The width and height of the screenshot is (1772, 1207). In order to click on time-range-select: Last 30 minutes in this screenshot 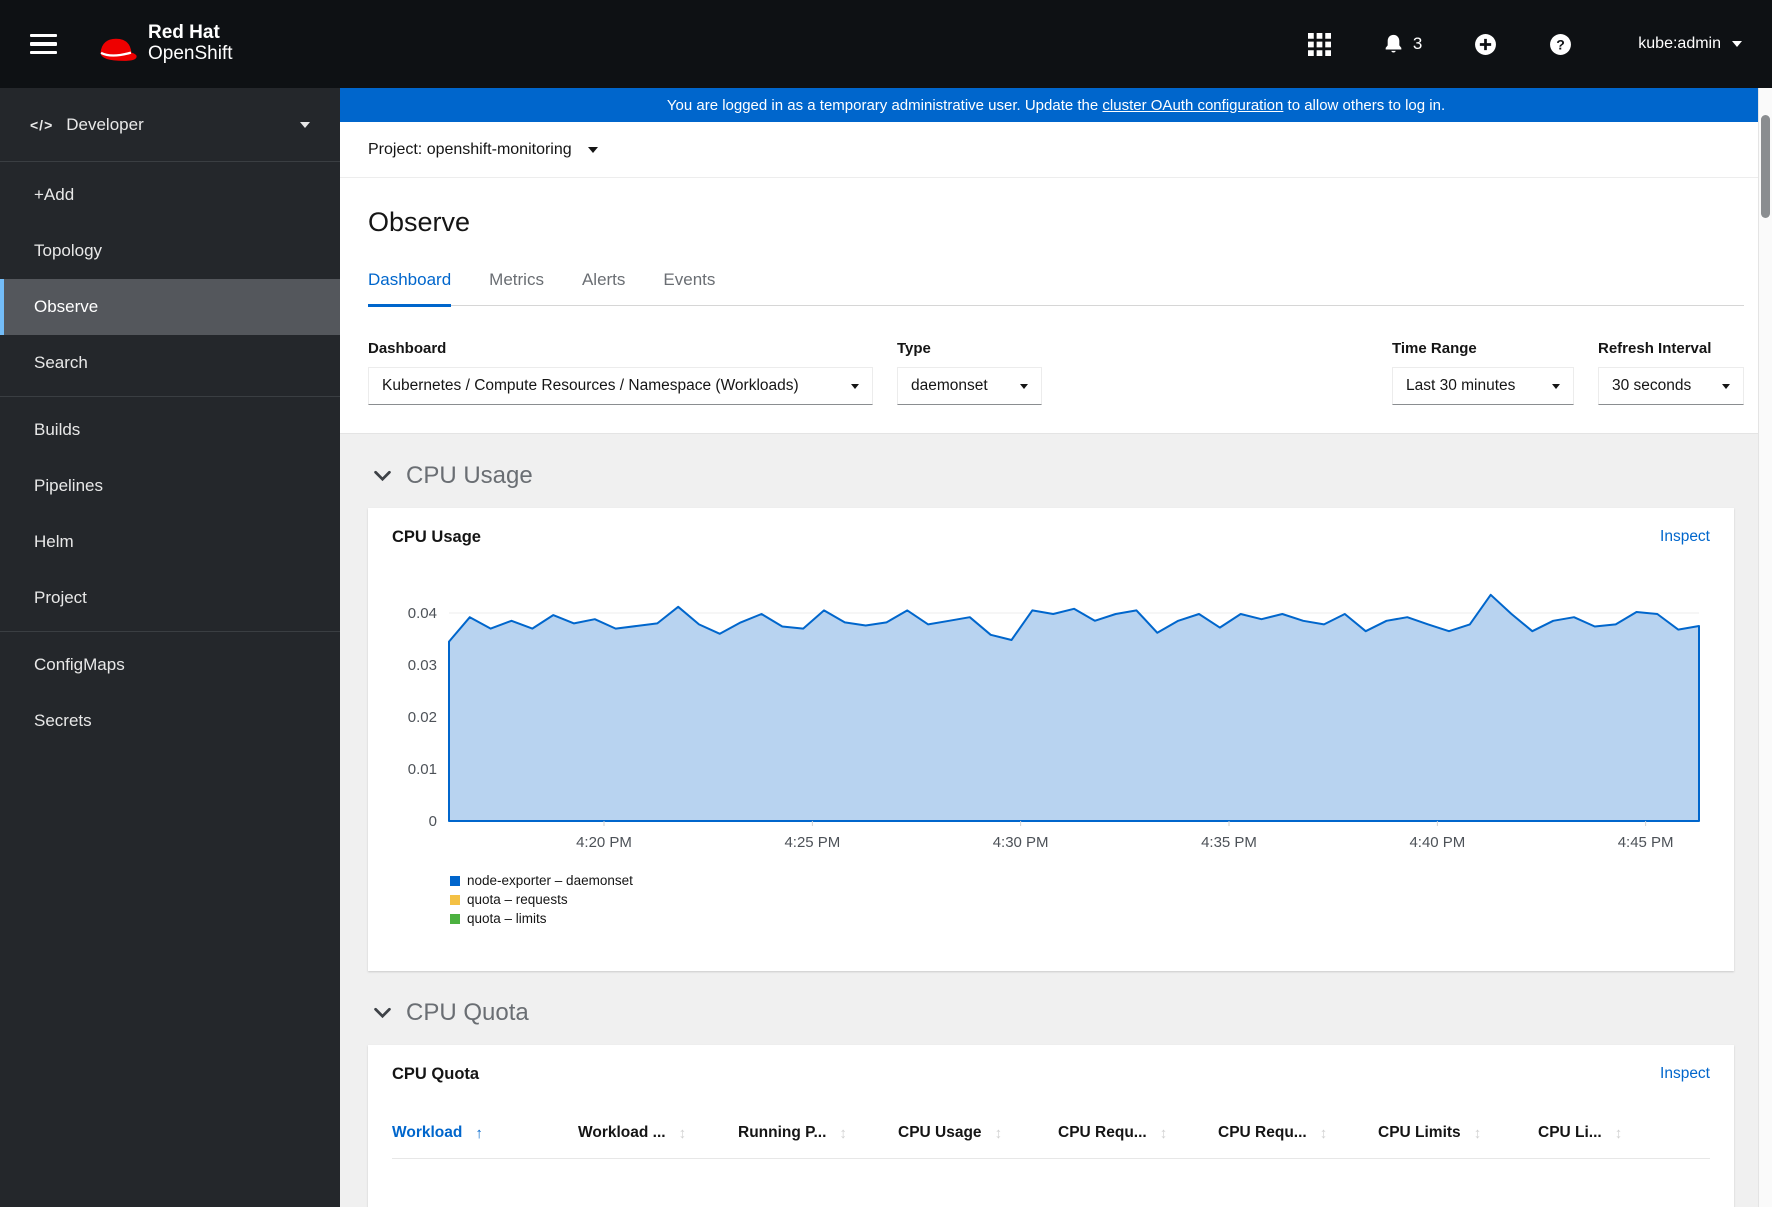, I will do `click(1483, 386)`.